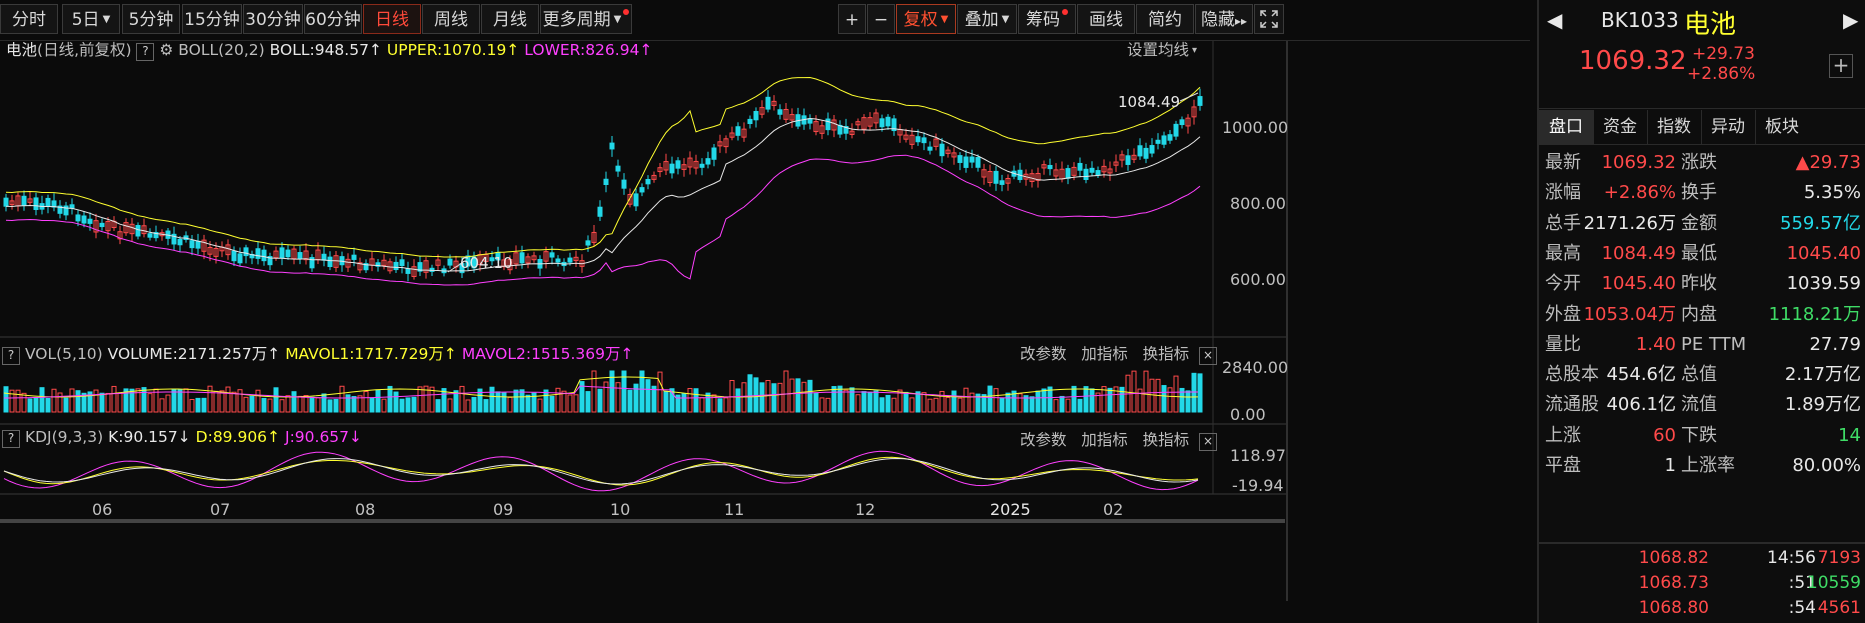  Describe the element at coordinates (1258, 279) in the screenshot. I see `y-tick: 600.00` at that location.